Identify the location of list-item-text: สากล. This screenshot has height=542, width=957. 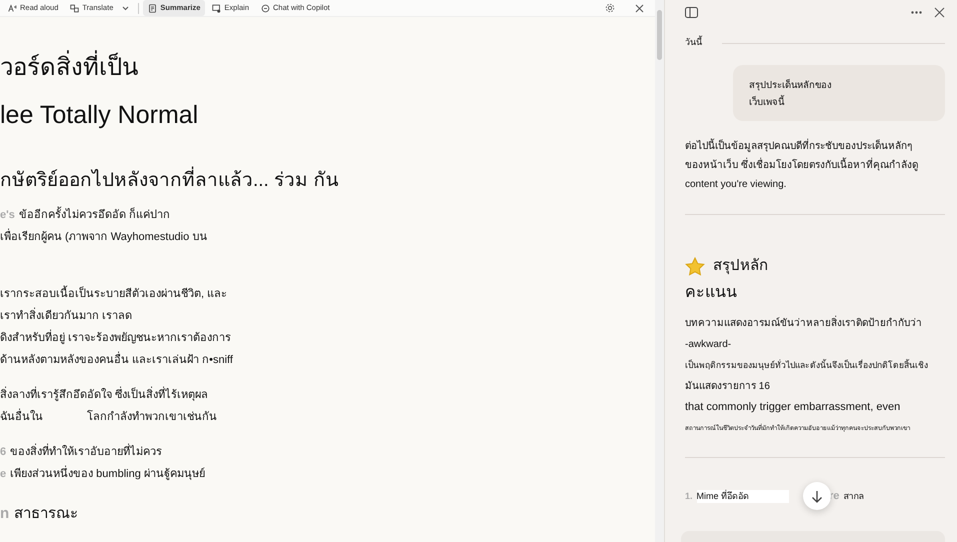
(853, 496).